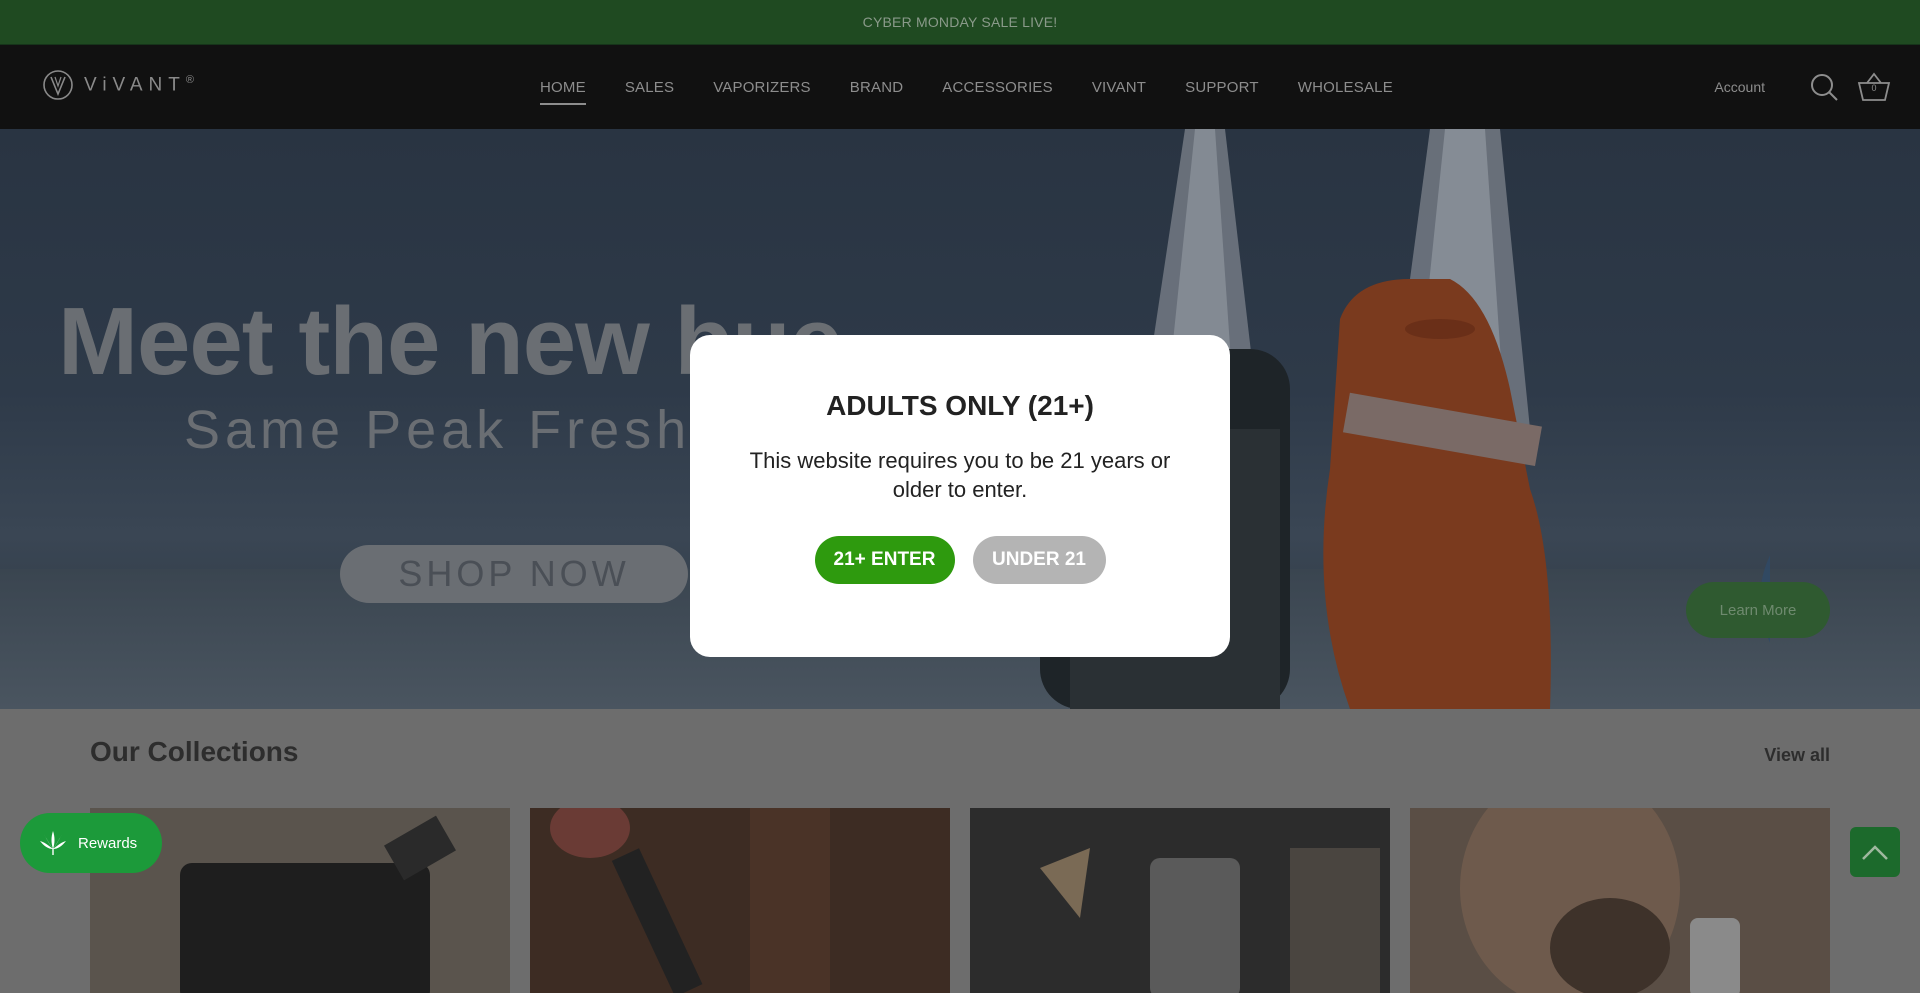  I want to click on shop-now-button: SHOP NOW, so click(514, 574).